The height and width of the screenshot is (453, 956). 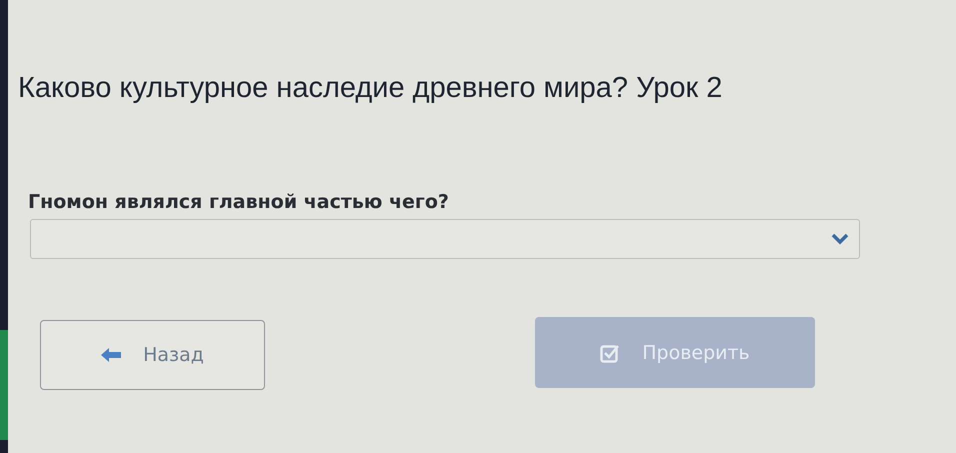 I want to click on question-text: Гномон являлся главной частью чего?, so click(x=238, y=202).